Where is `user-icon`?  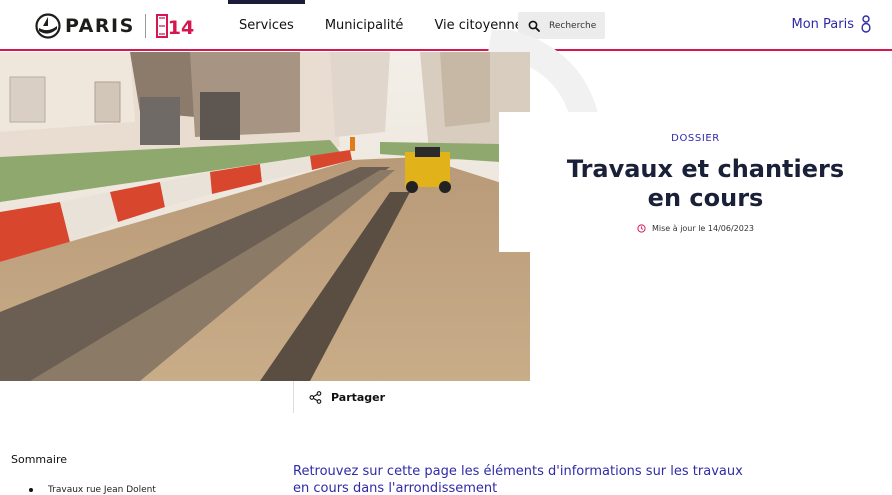 user-icon is located at coordinates (866, 24).